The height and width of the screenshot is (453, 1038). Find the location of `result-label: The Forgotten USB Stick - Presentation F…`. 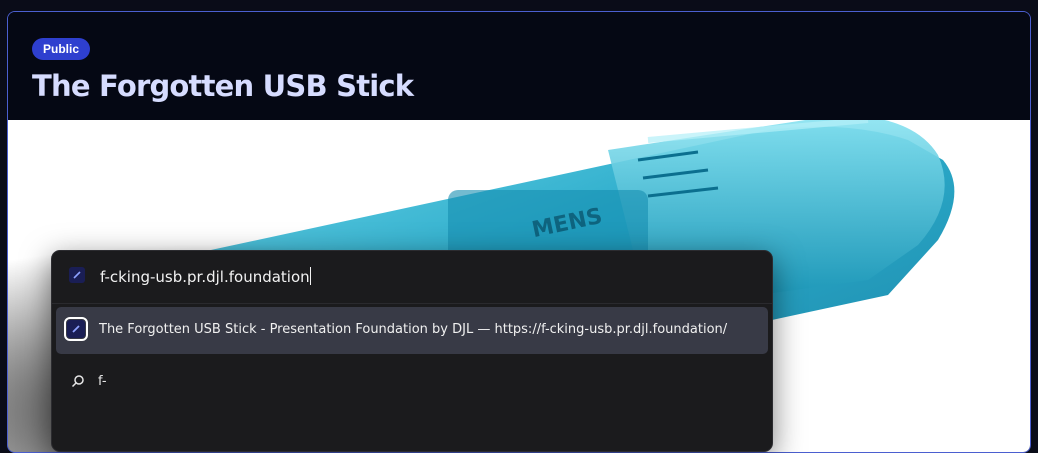

result-label: The Forgotten USB Stick - Presentation F… is located at coordinates (413, 329).